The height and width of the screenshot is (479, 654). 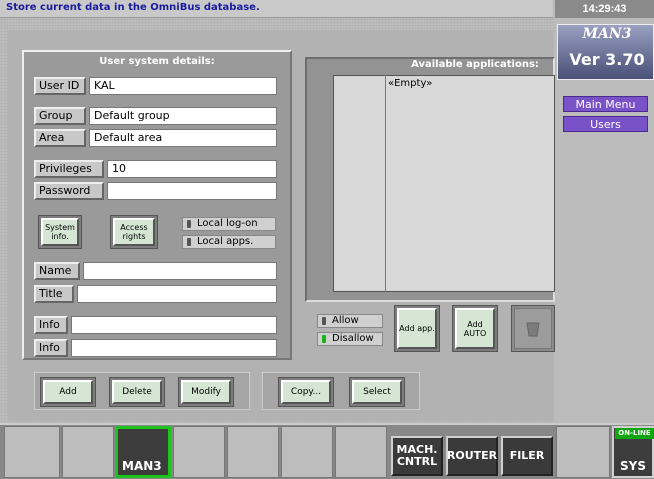 I want to click on area-label: Area, so click(x=60, y=138).